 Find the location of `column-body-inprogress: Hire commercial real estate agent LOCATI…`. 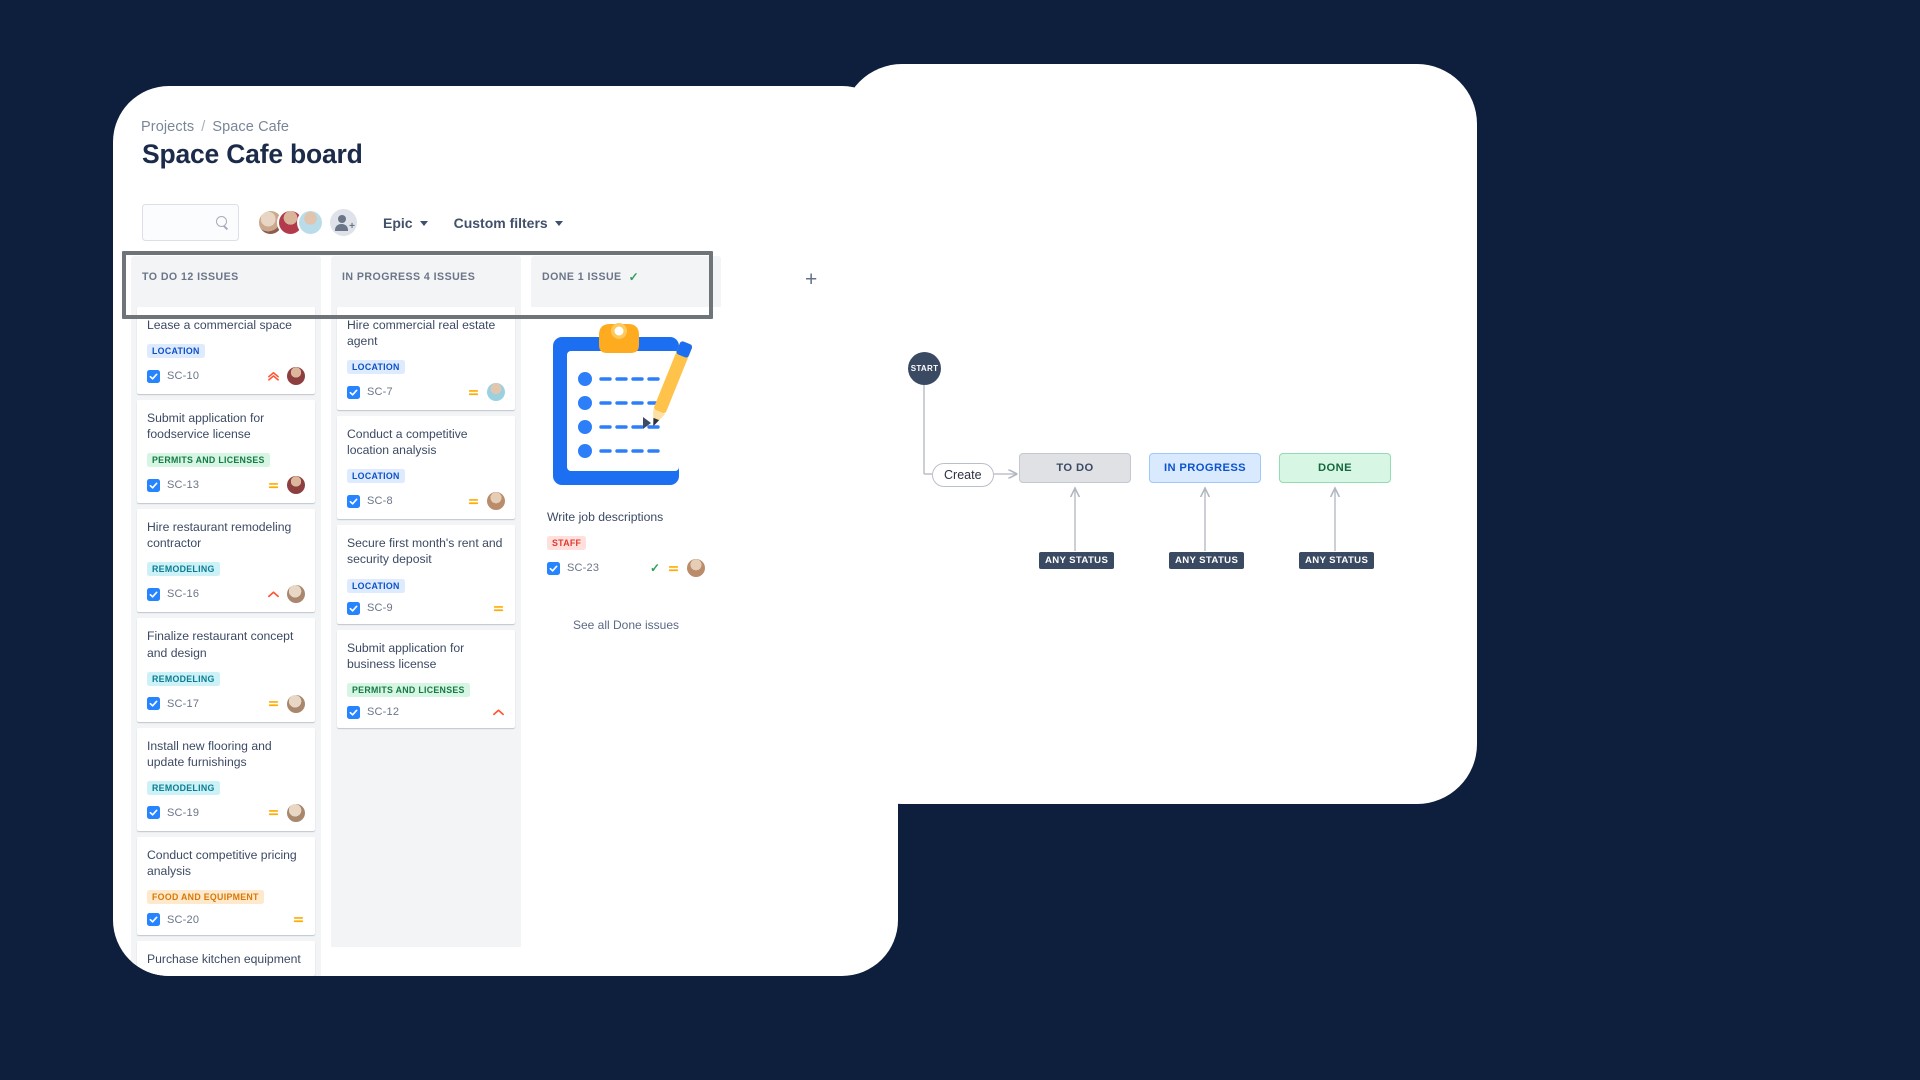

column-body-inprogress: Hire commercial real estate agent LOCATI… is located at coordinates (426, 627).